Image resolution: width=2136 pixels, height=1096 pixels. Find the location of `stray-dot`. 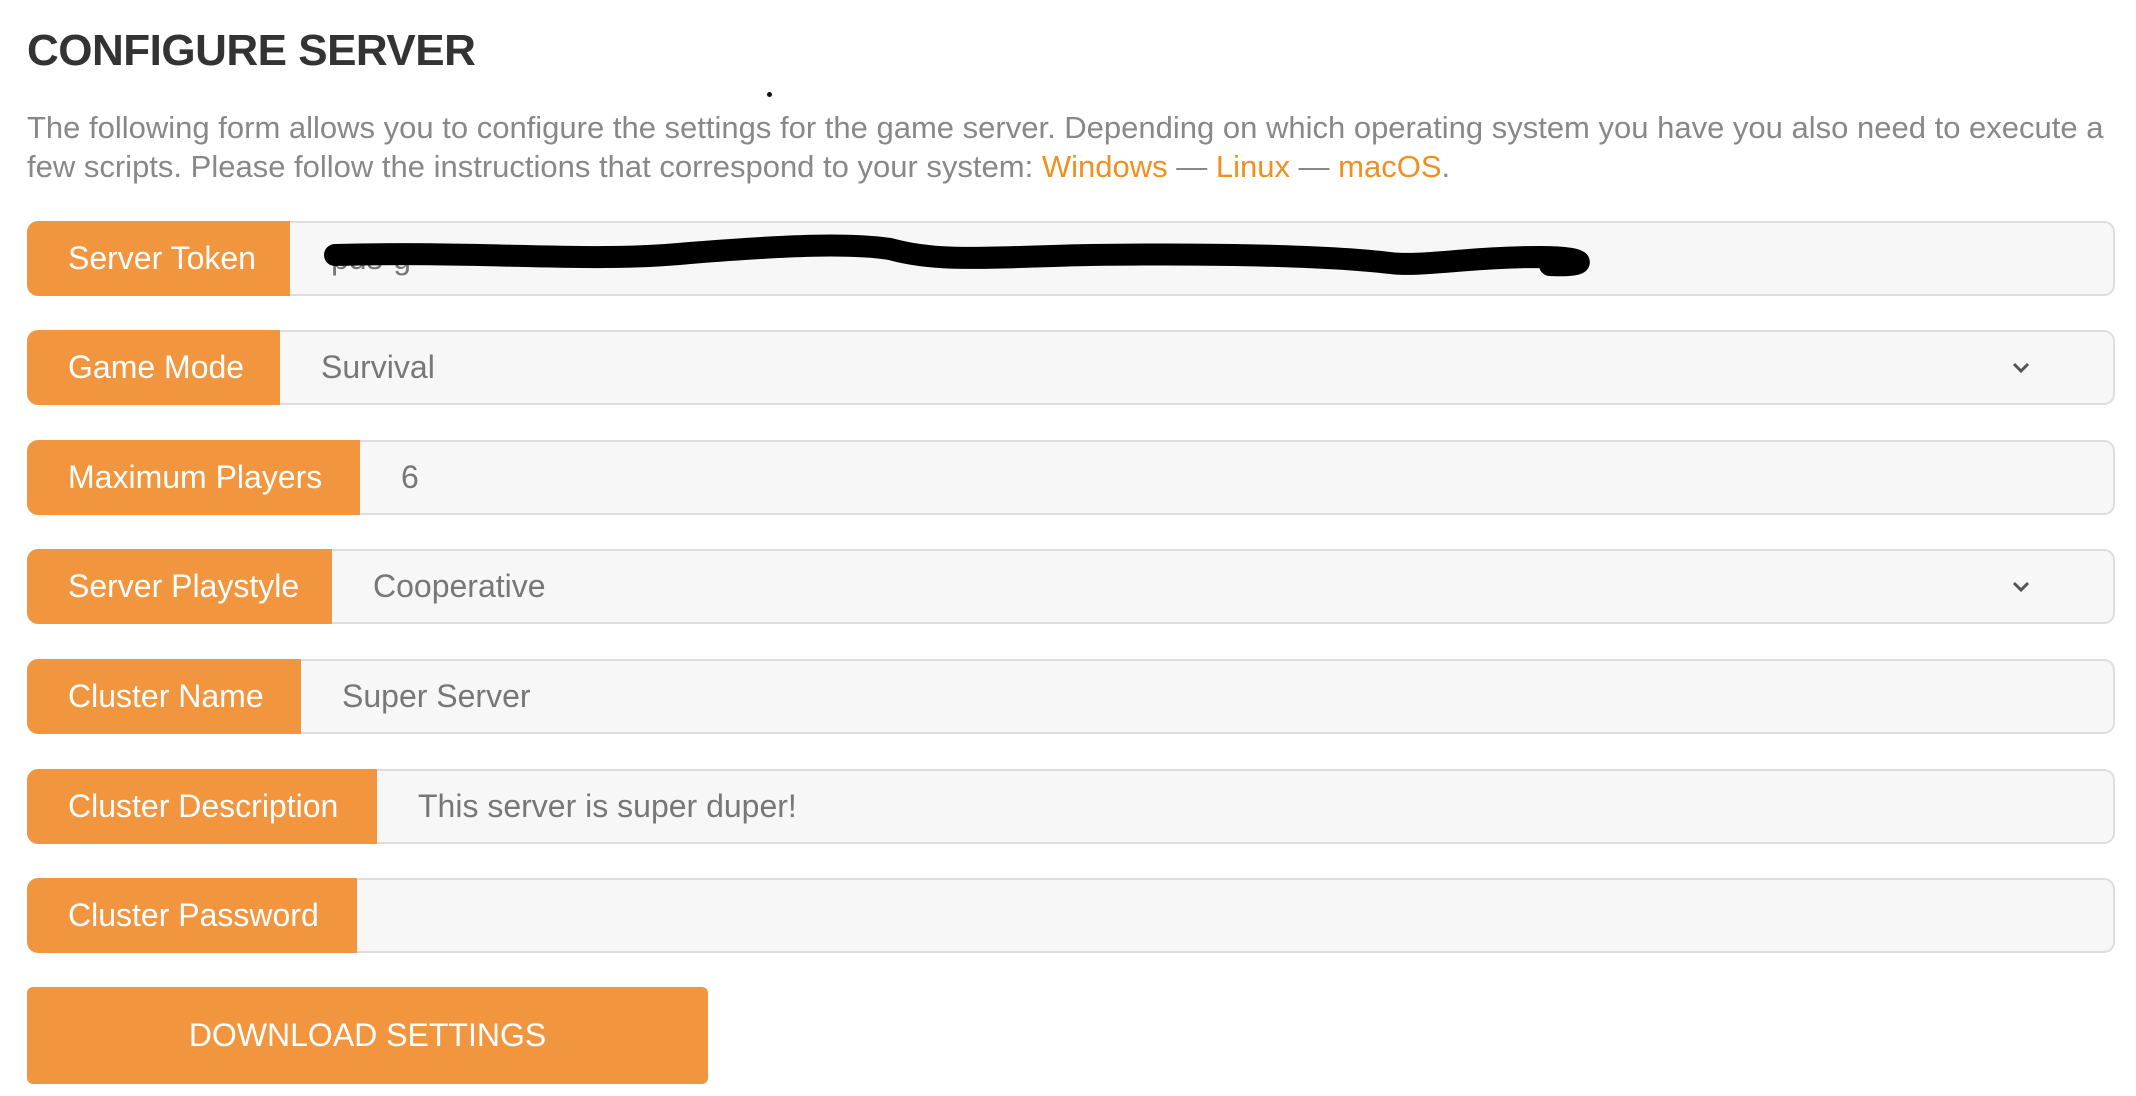

stray-dot is located at coordinates (769, 94).